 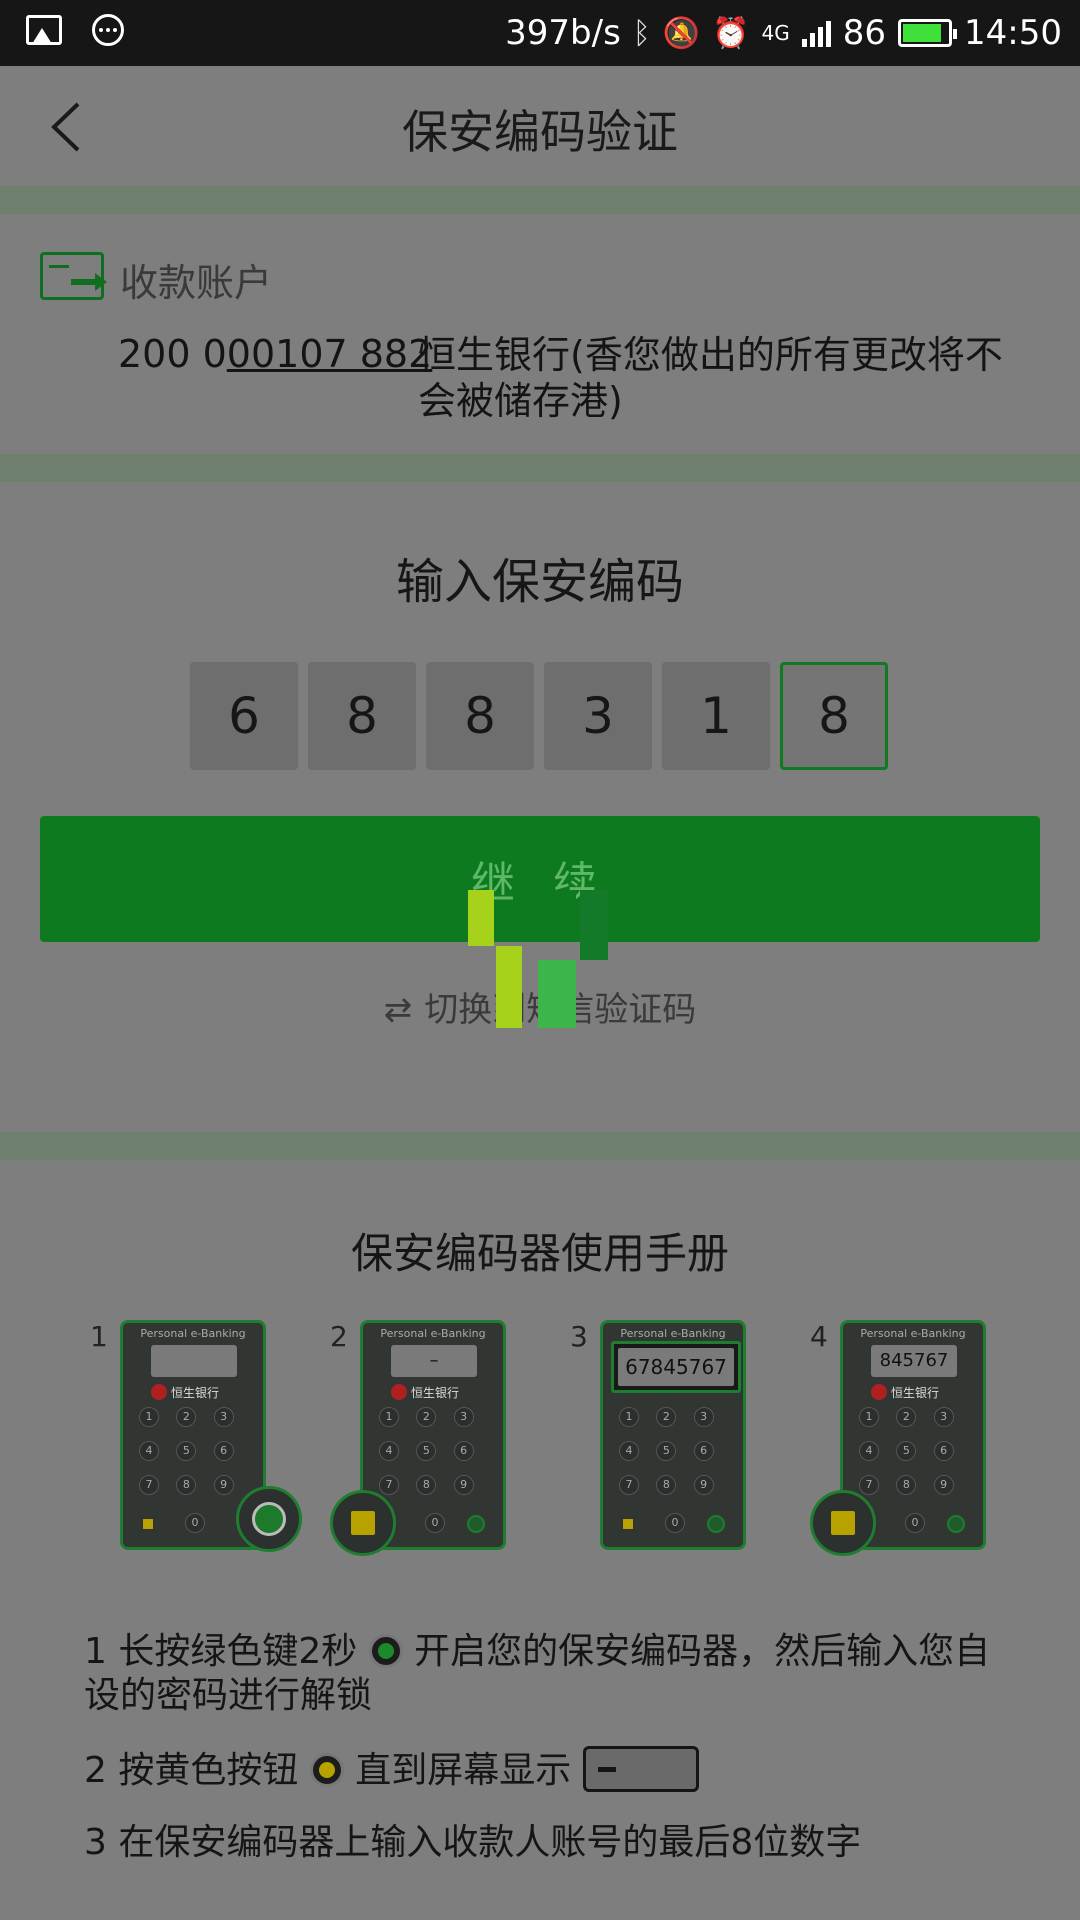 What do you see at coordinates (426, 1417) in the screenshot?
I see `token-key: 2` at bounding box center [426, 1417].